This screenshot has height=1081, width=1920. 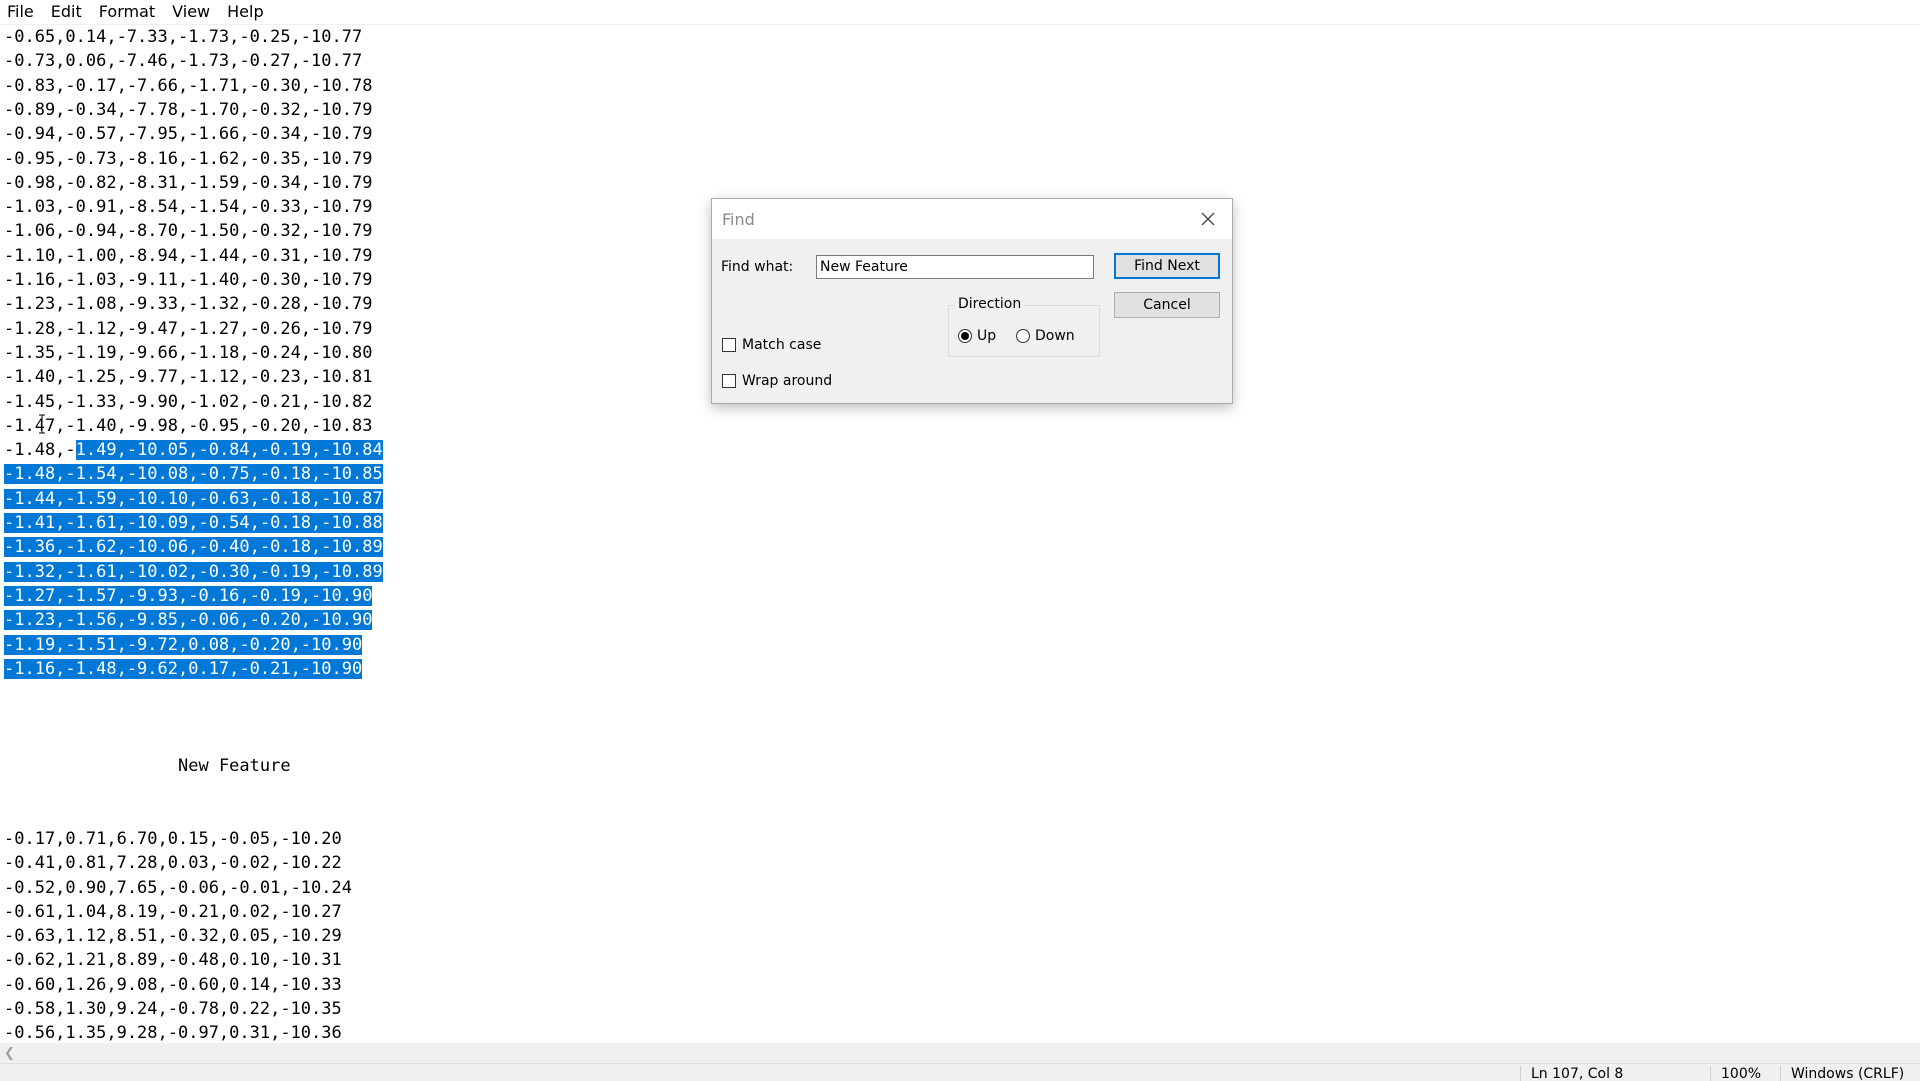 I want to click on line-text: -0.17,0.71,6.70,0.15,-0.05,-10.20, so click(x=173, y=838).